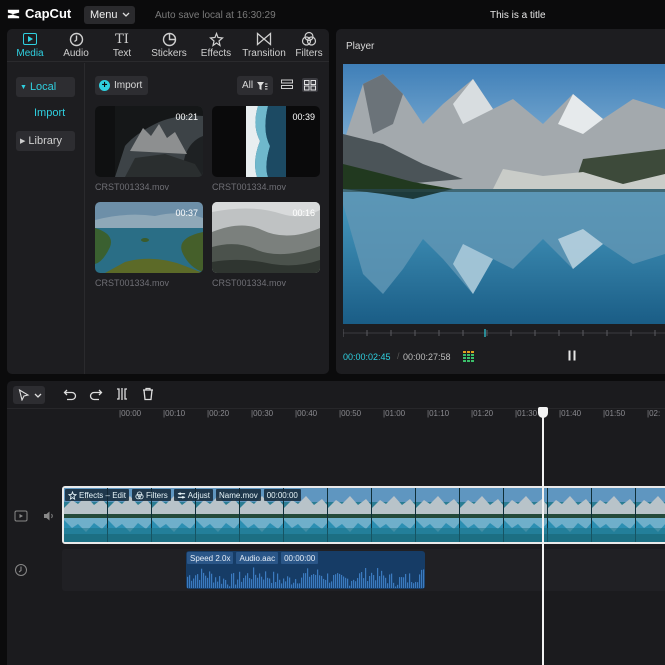 This screenshot has width=665, height=665. What do you see at coordinates (181, 495) in the screenshot?
I see `adjust-icon` at bounding box center [181, 495].